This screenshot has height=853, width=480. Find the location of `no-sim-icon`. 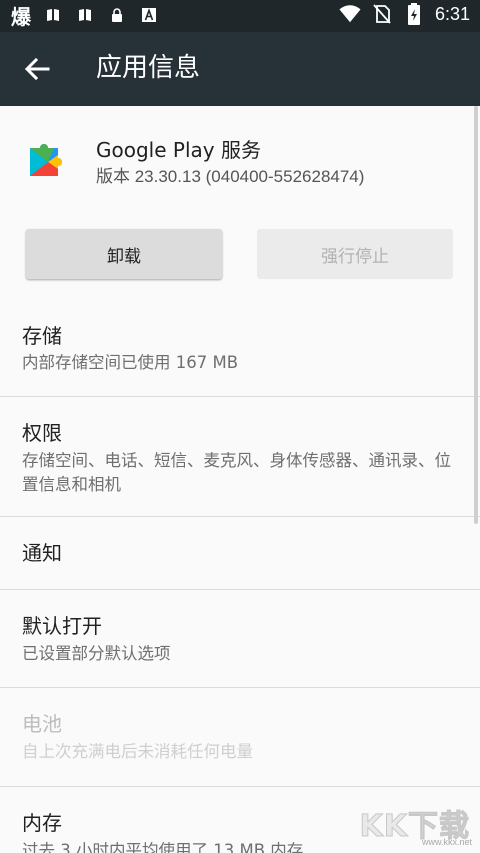

no-sim-icon is located at coordinates (382, 14).